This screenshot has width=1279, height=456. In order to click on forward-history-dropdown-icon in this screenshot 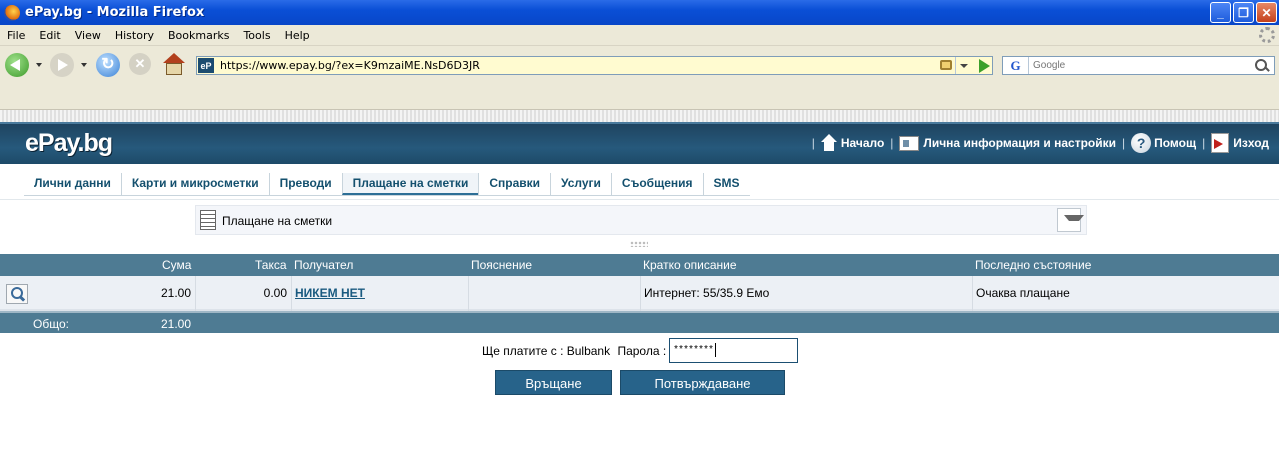, I will do `click(84, 65)`.